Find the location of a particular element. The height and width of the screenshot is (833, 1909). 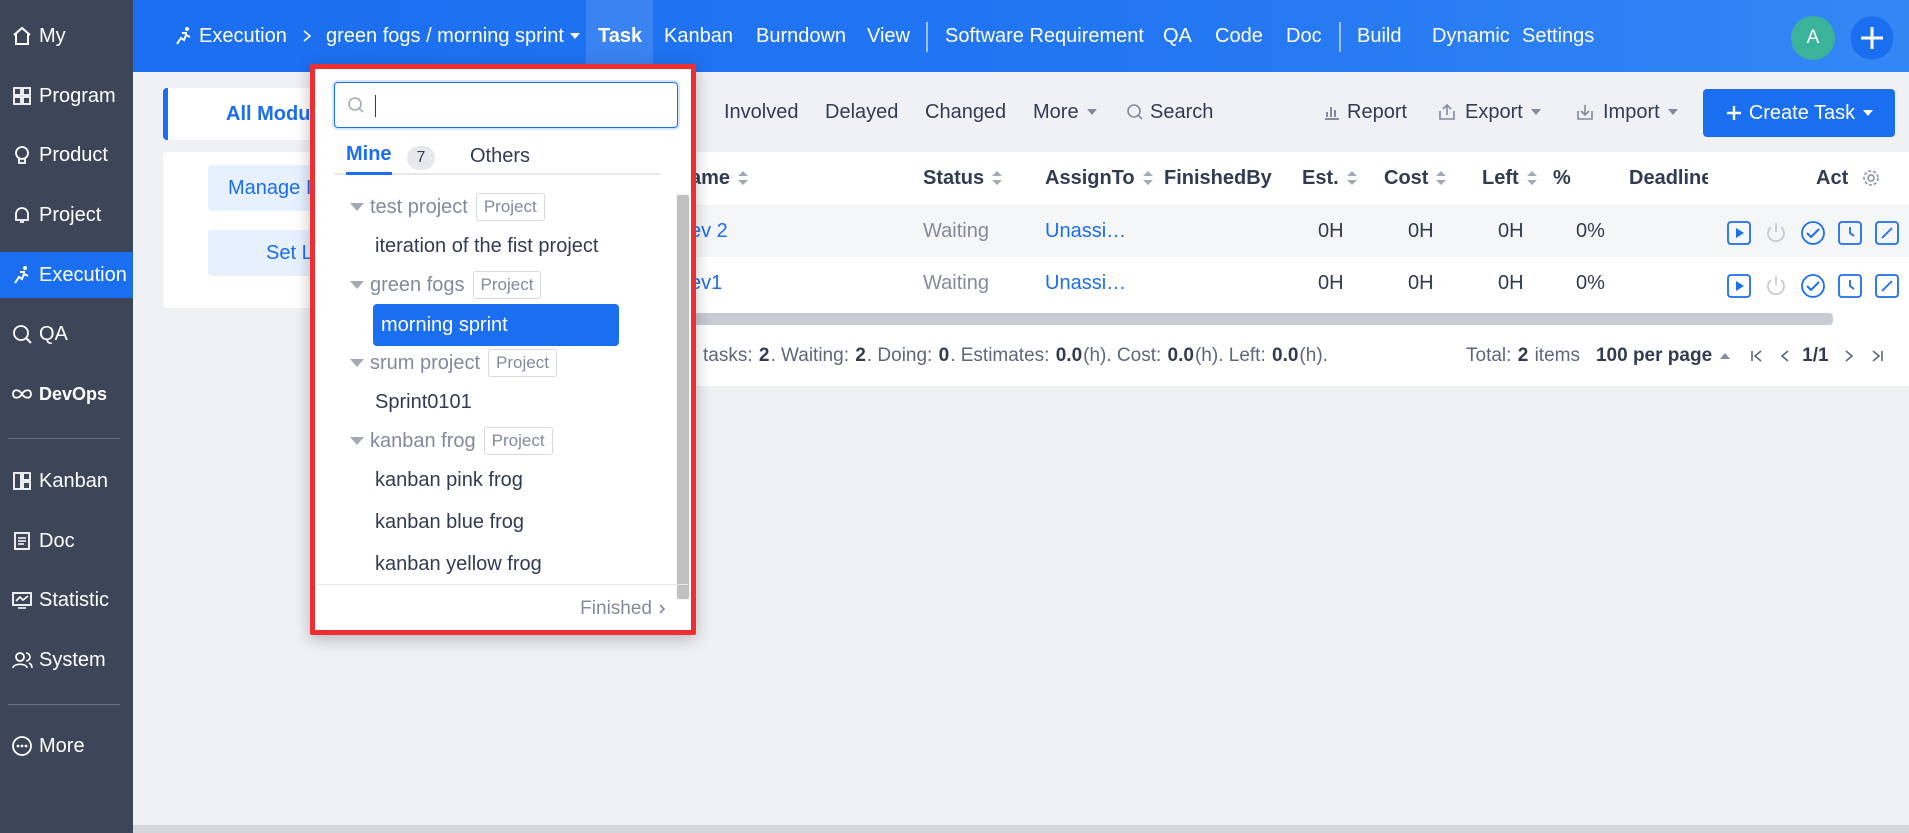

export-button: Export is located at coordinates (1489, 112).